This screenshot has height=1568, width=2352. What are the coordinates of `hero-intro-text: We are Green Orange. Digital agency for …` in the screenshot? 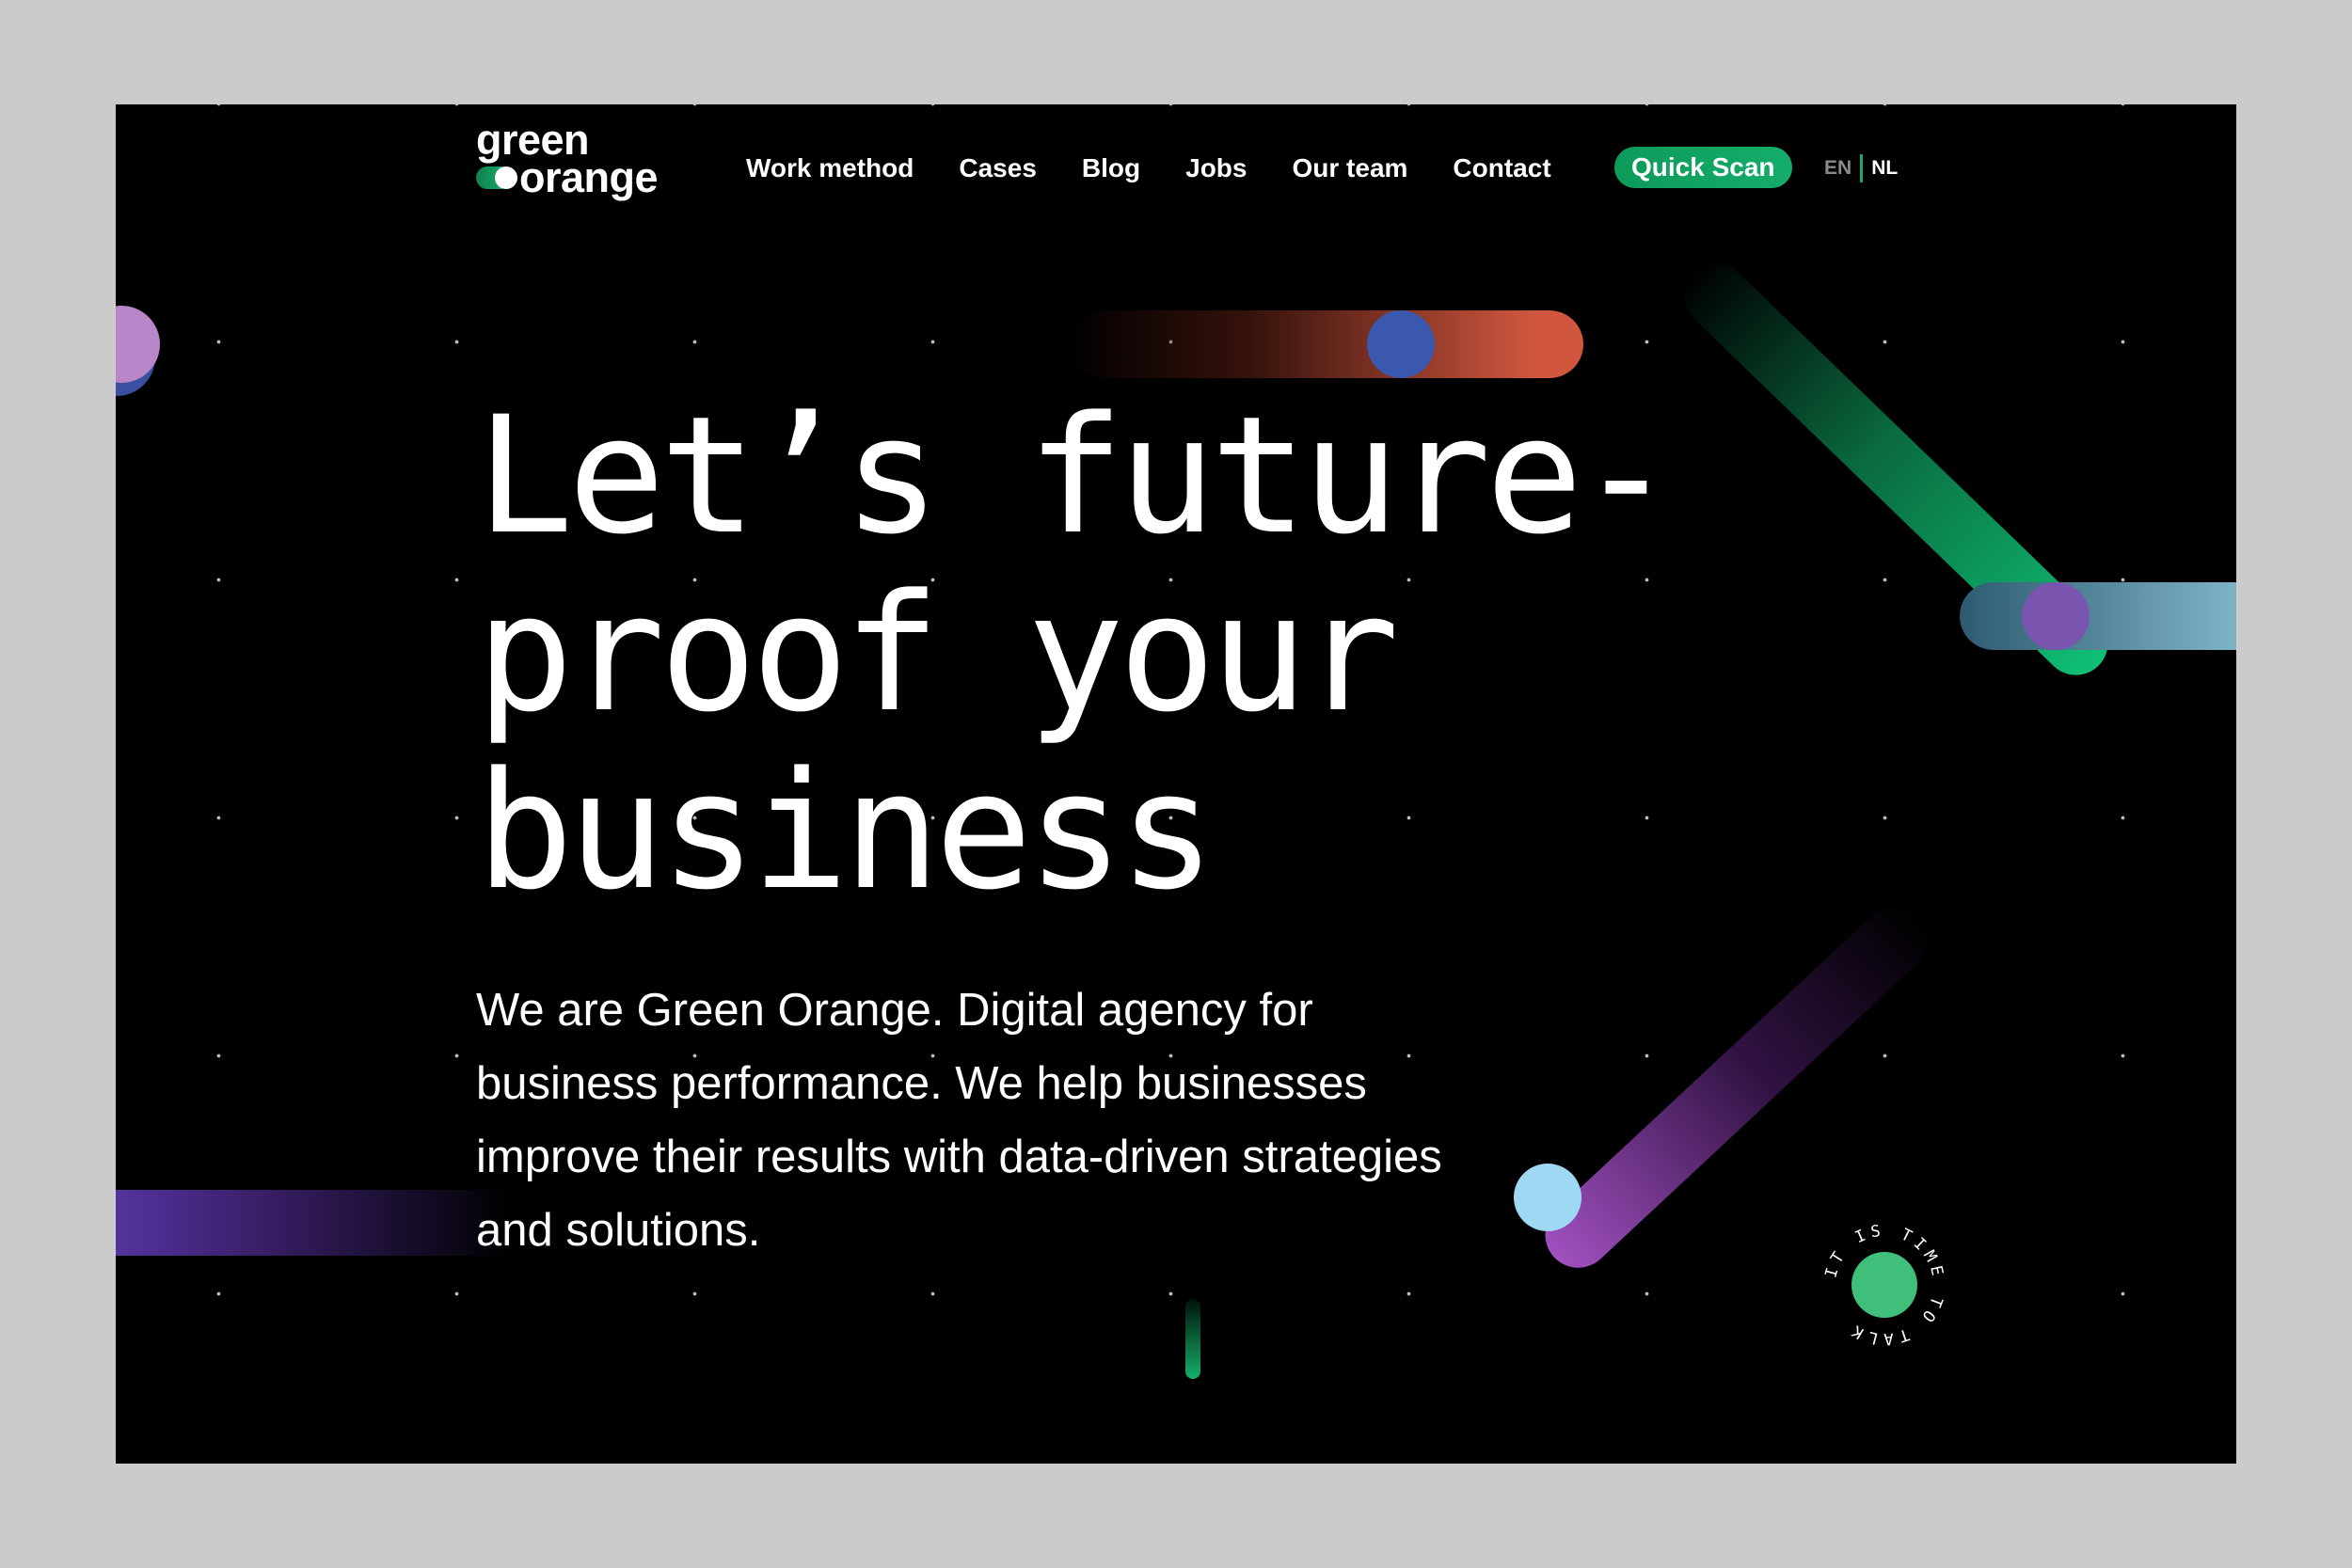 It's located at (959, 1120).